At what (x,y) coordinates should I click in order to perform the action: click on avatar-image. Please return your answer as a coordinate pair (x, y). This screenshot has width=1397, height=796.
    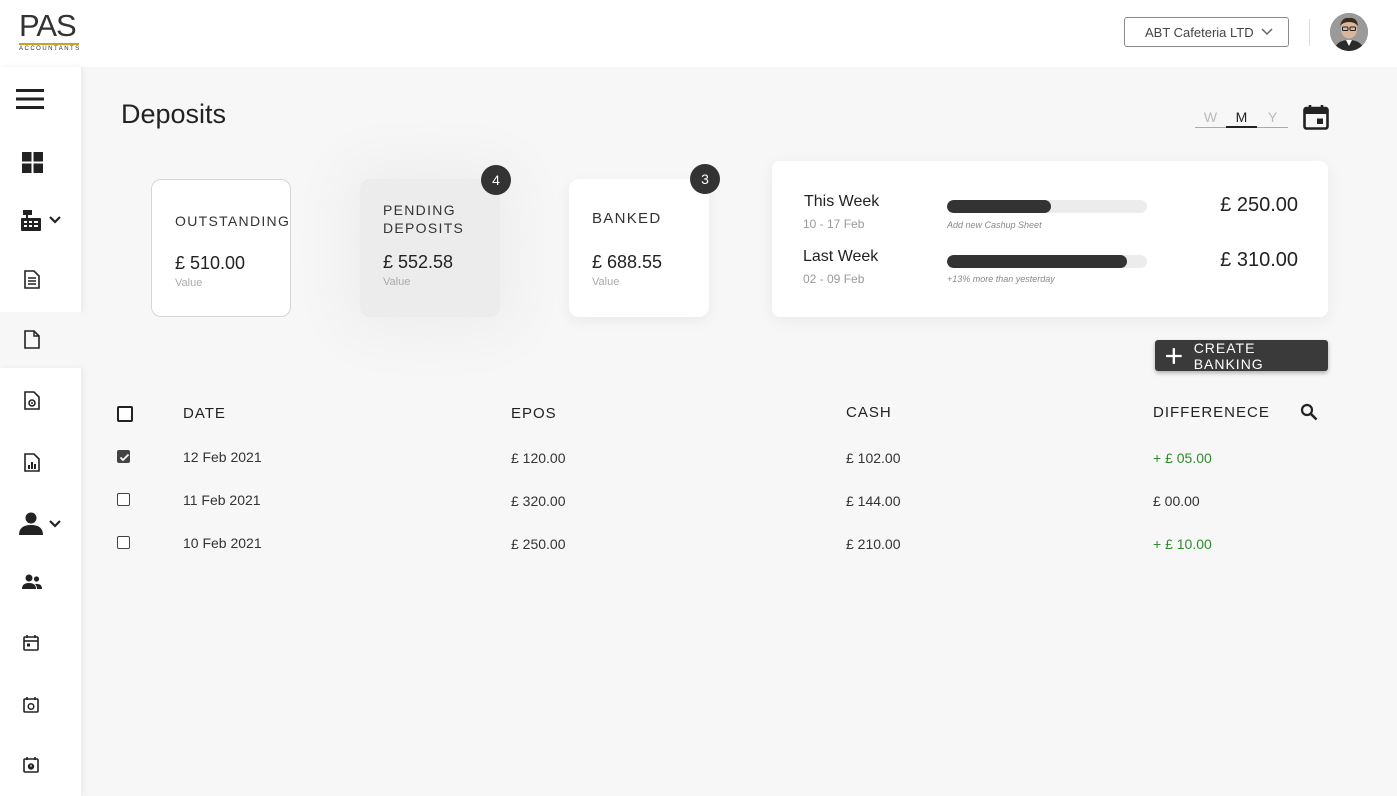
    Looking at the image, I should click on (1349, 32).